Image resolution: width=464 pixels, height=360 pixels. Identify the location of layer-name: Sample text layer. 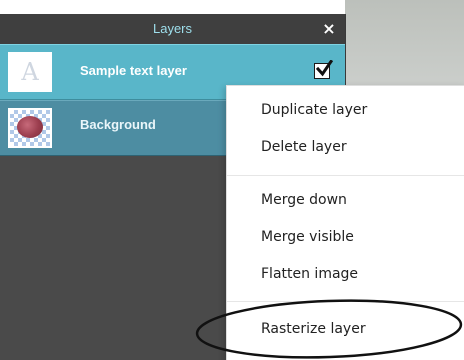
(133, 70).